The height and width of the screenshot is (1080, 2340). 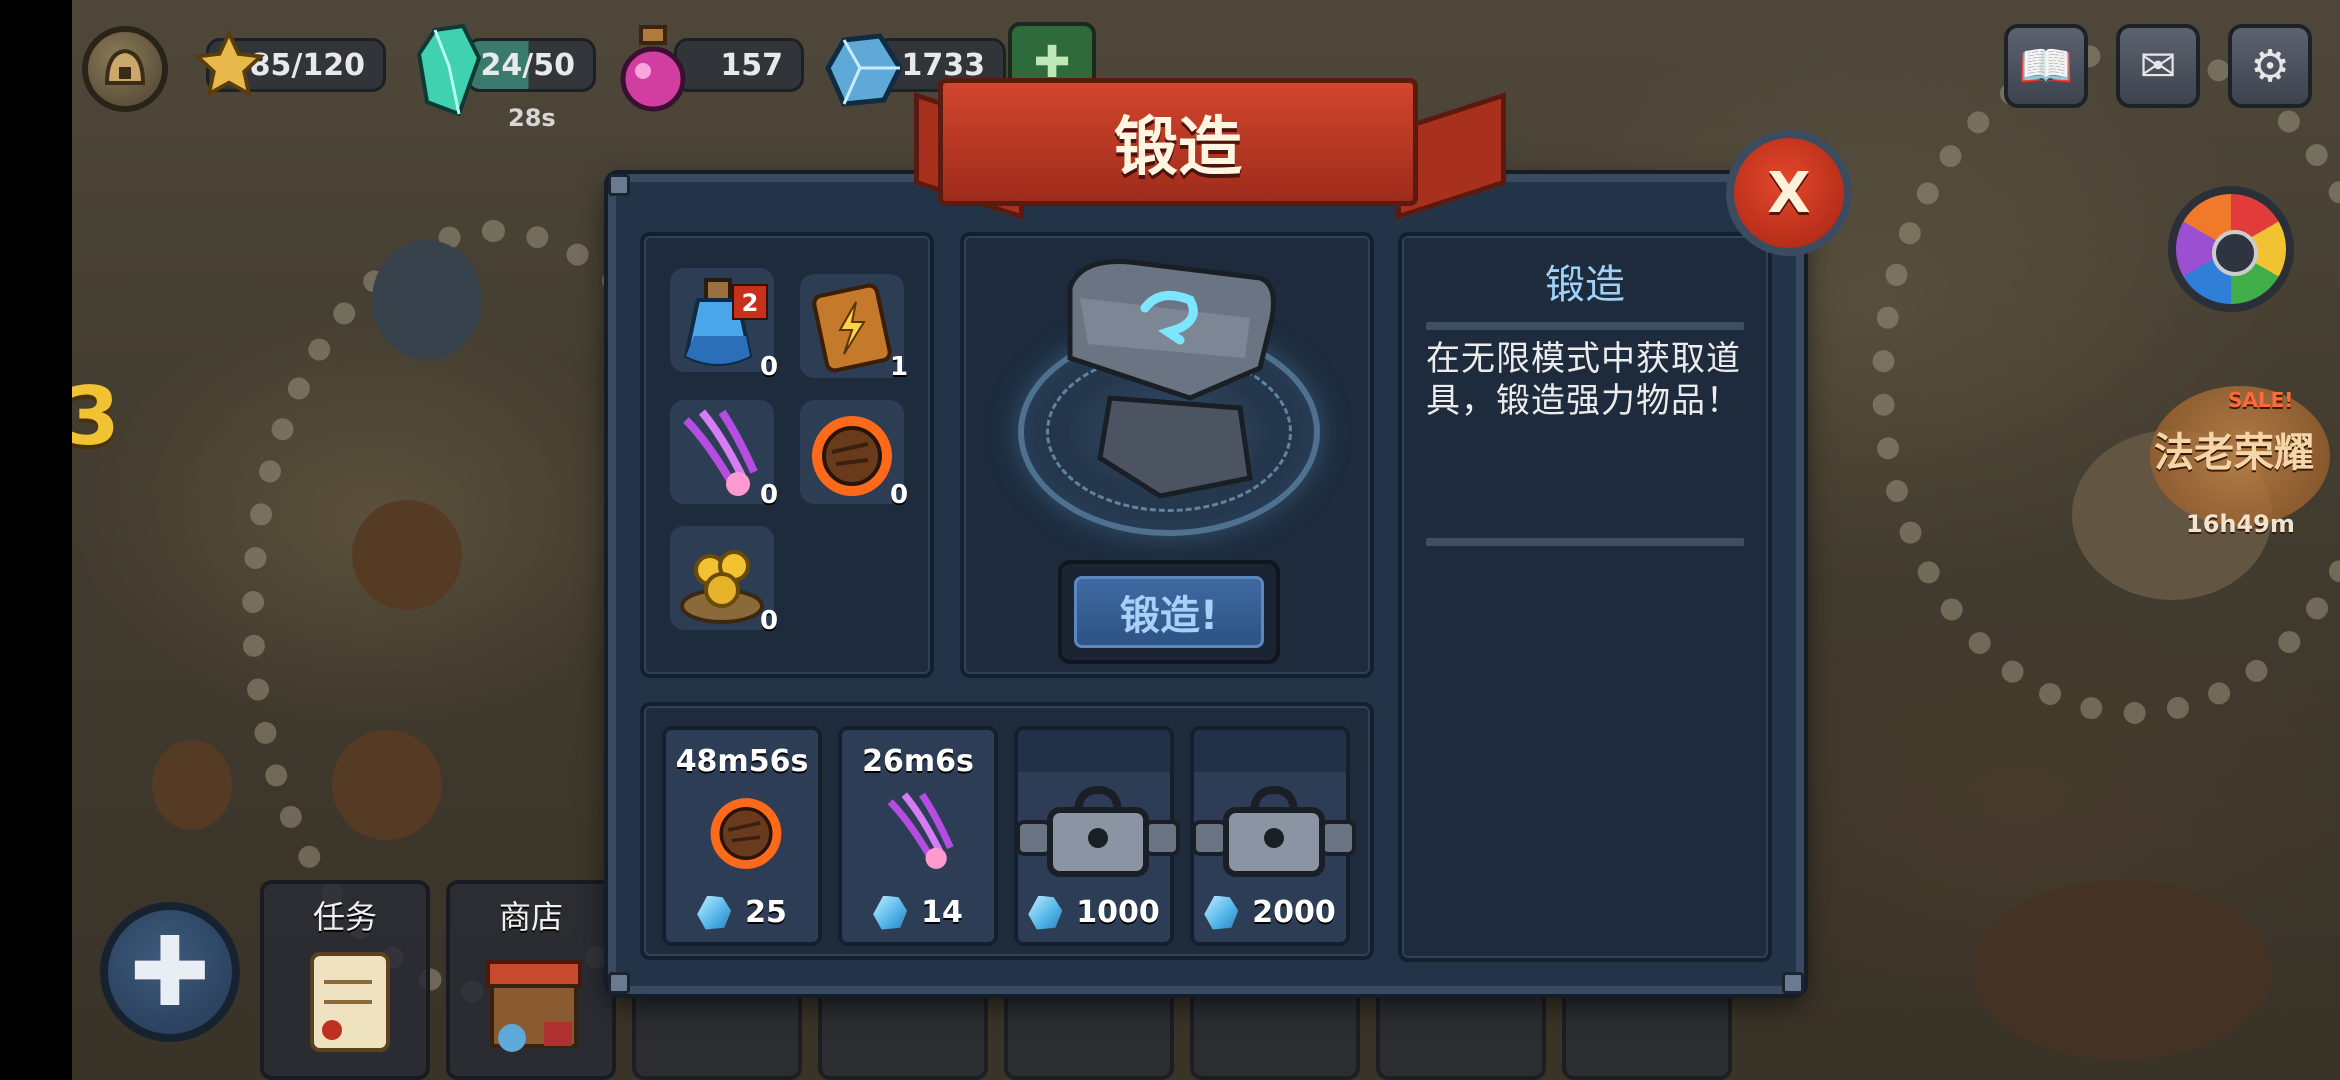 I want to click on slot-cost-value: 2000, so click(x=1294, y=912).